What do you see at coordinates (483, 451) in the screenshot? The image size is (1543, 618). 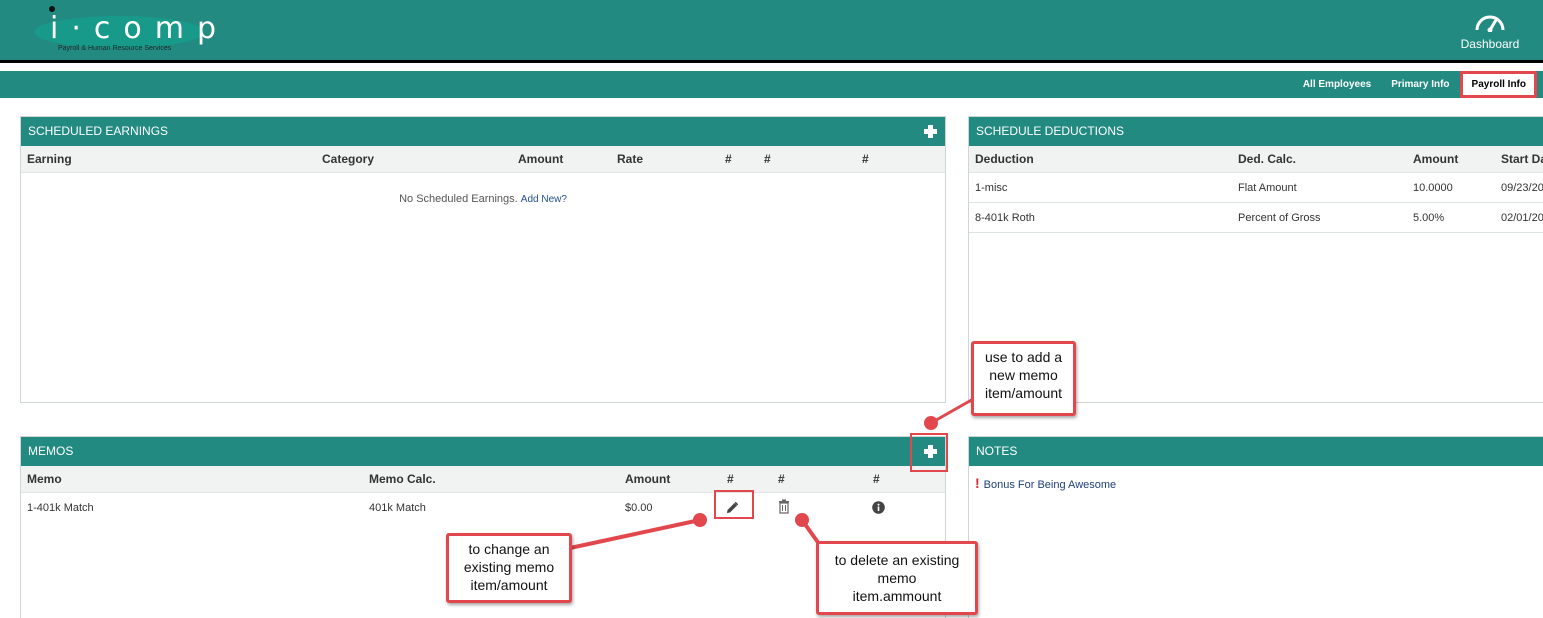 I see `memos-header: MEMOS` at bounding box center [483, 451].